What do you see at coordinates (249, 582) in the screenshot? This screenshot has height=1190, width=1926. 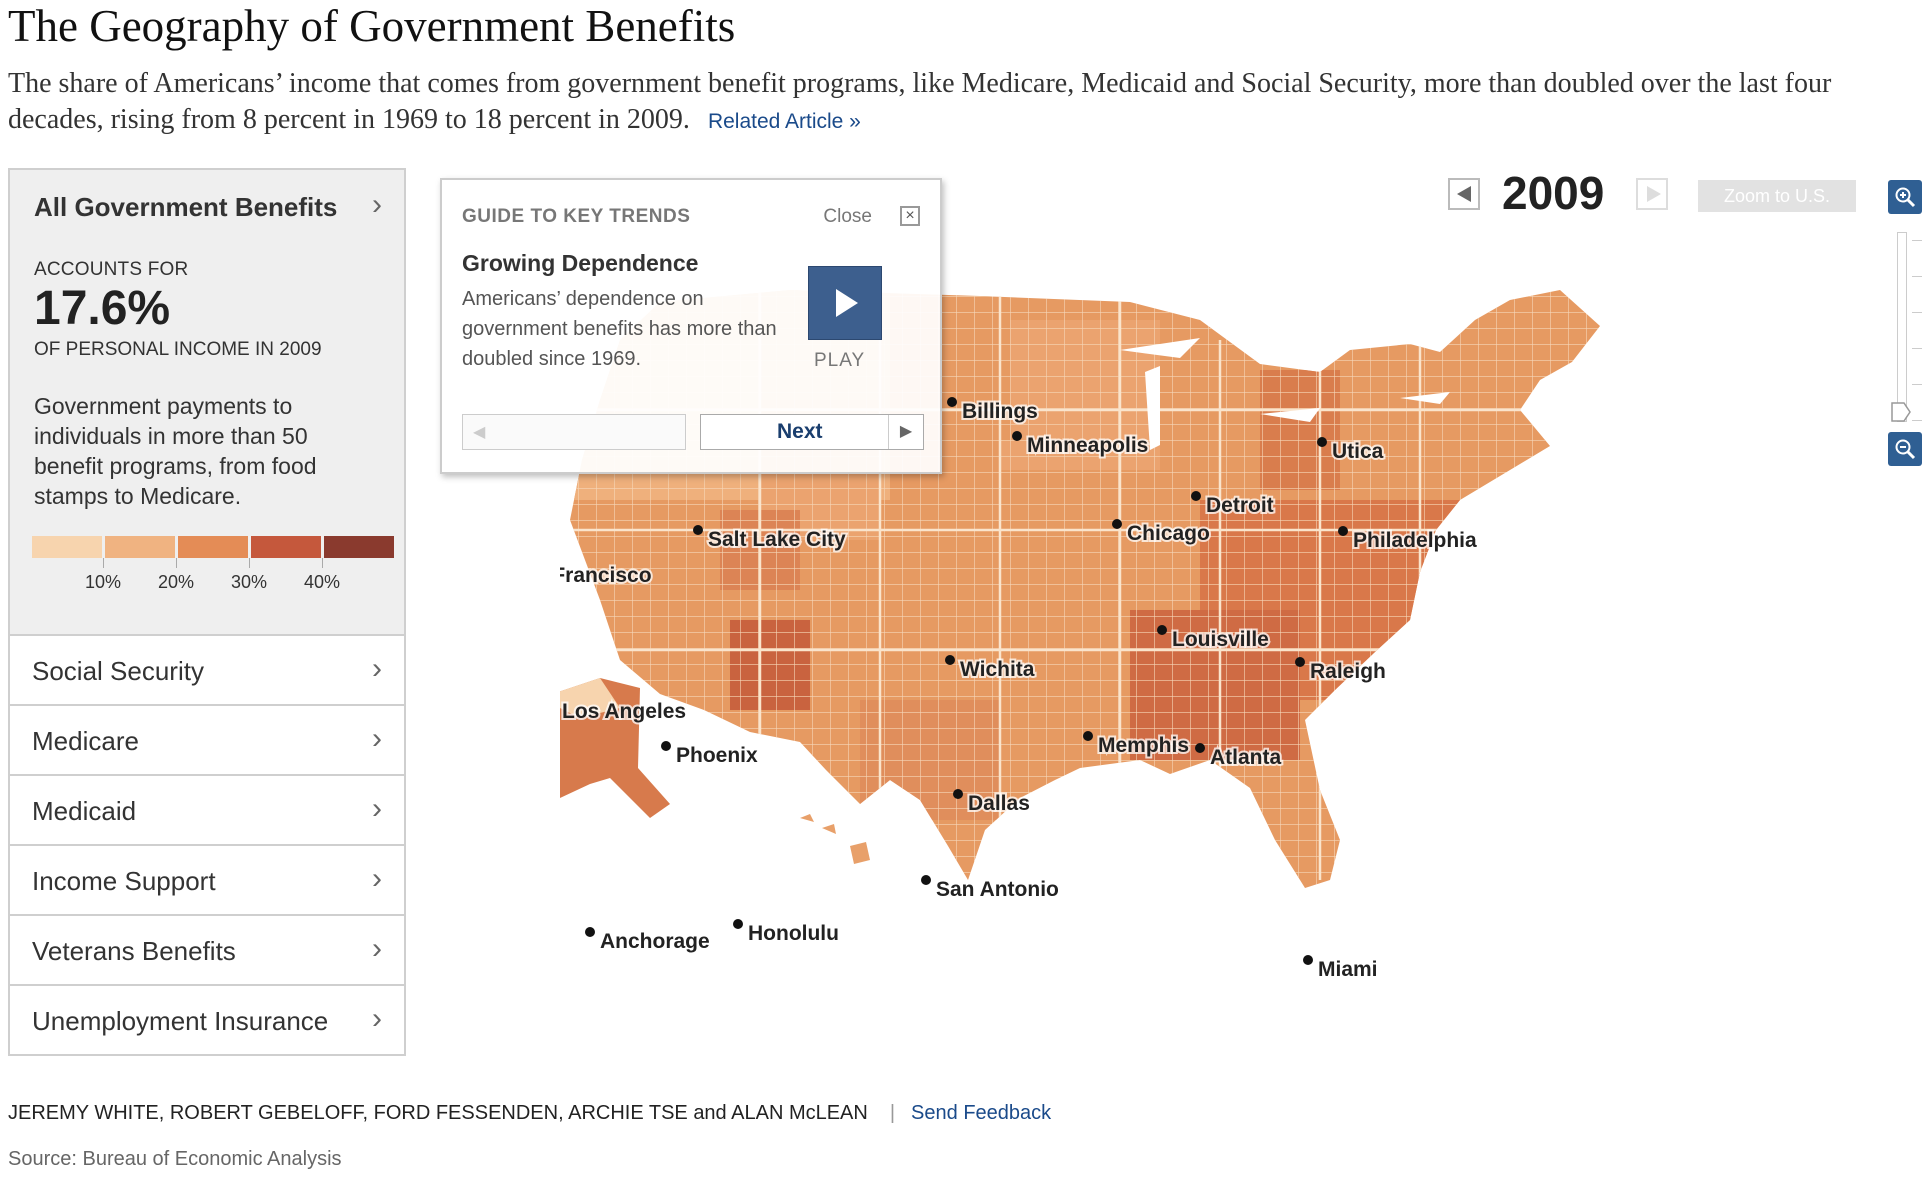 I see `legend-tick-label: 30%` at bounding box center [249, 582].